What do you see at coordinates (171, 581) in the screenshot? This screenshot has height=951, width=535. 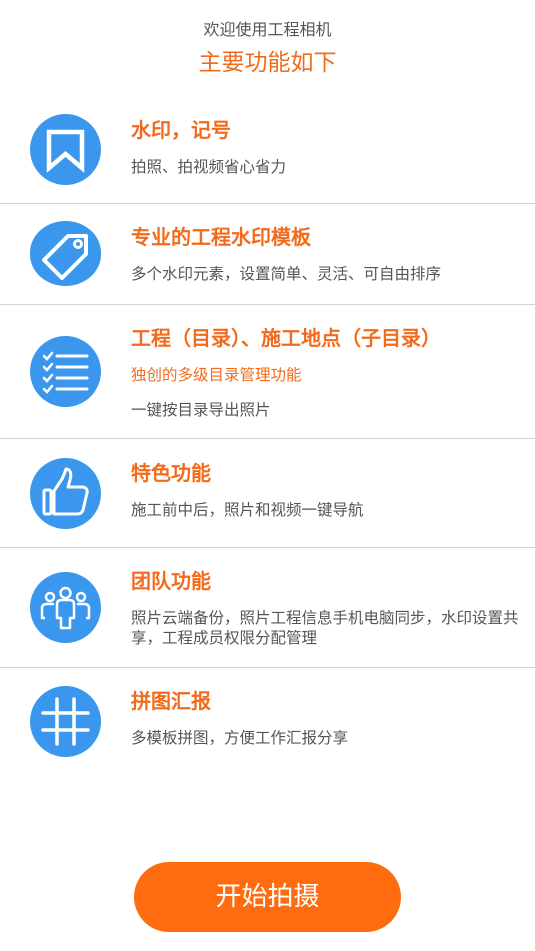 I see `feature-title: 团队功能` at bounding box center [171, 581].